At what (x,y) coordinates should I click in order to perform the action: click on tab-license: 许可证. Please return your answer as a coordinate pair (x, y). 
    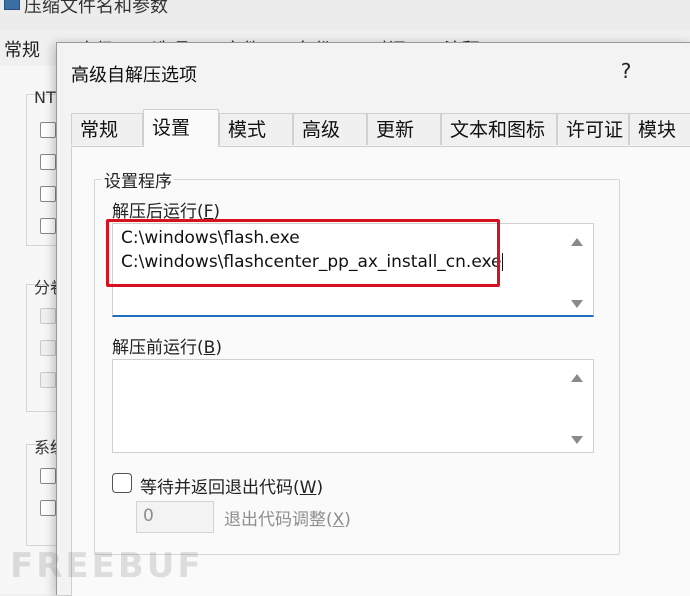
    Looking at the image, I should click on (593, 129).